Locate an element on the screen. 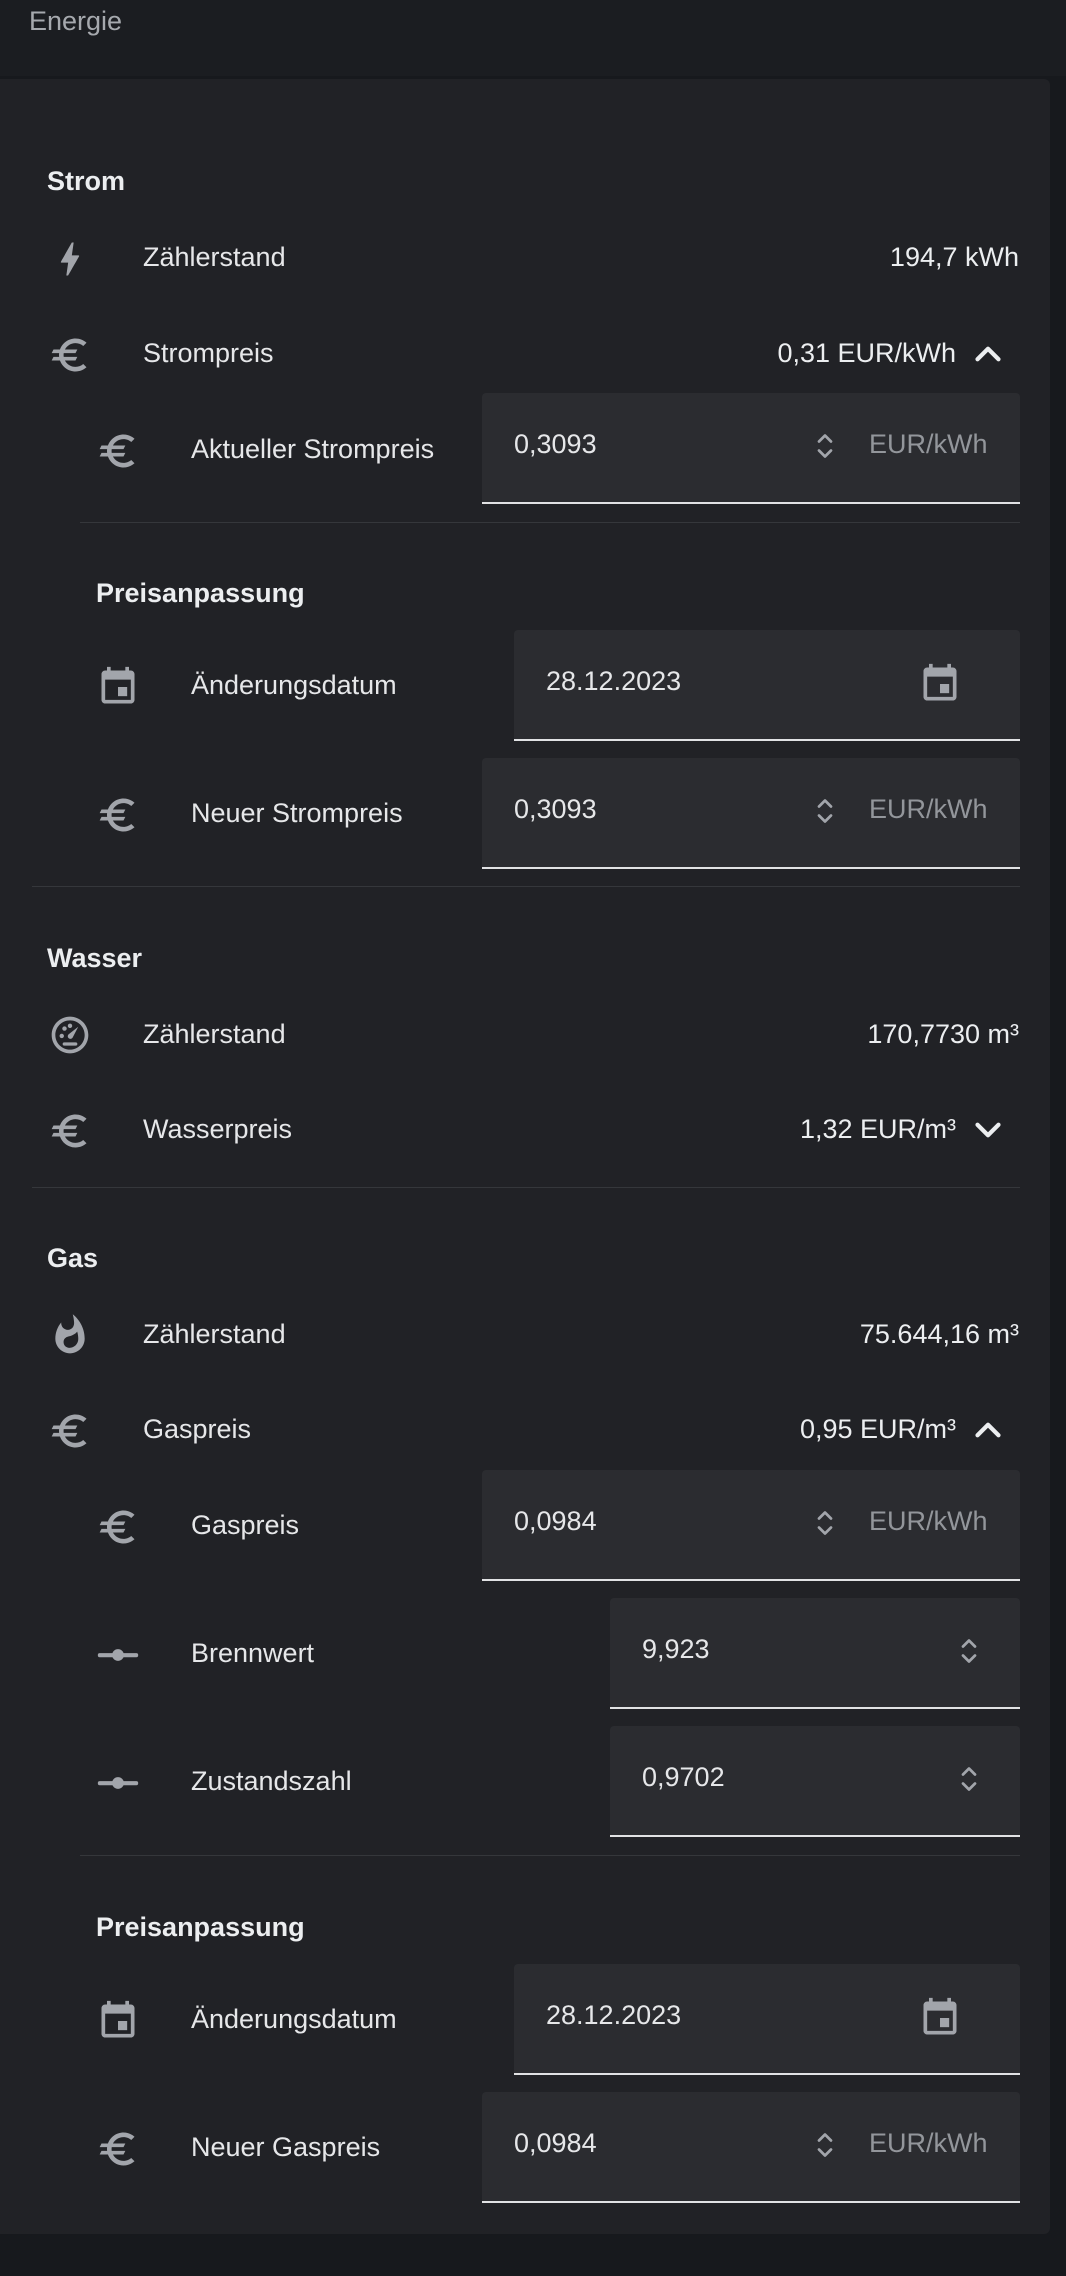 This screenshot has width=1066, height=2276. gas-adjustment-title: Preisanpassung is located at coordinates (200, 1927).